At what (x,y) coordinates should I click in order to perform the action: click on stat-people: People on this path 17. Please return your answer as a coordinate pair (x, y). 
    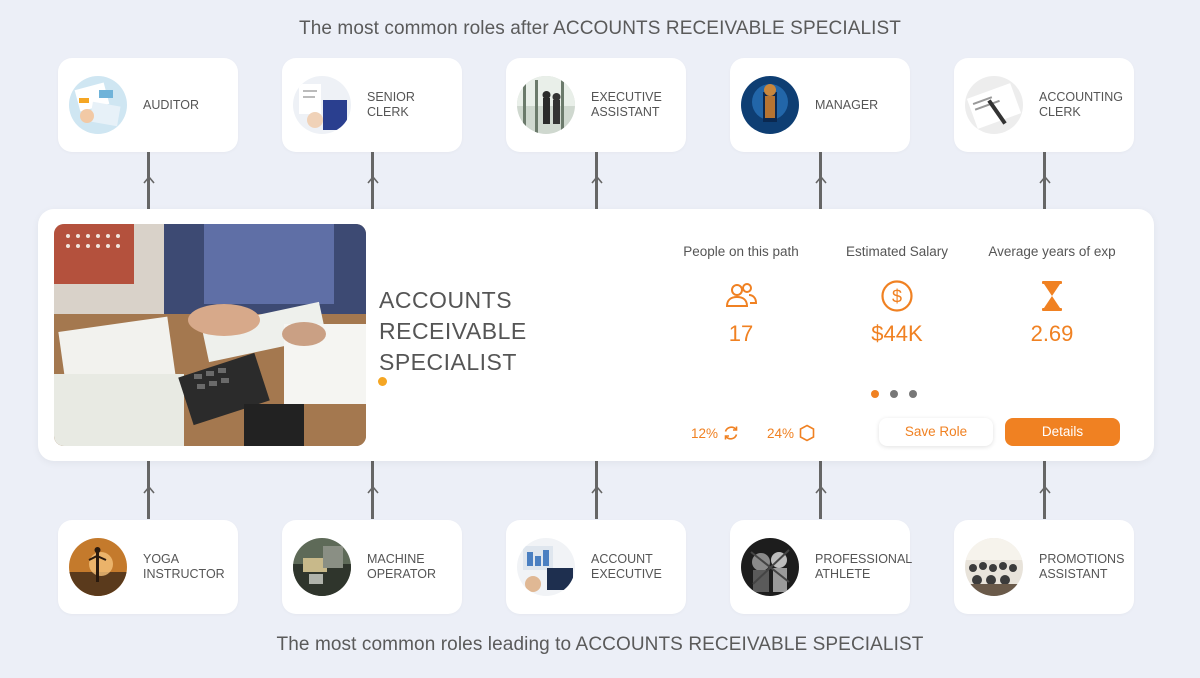
    Looking at the image, I should click on (741, 295).